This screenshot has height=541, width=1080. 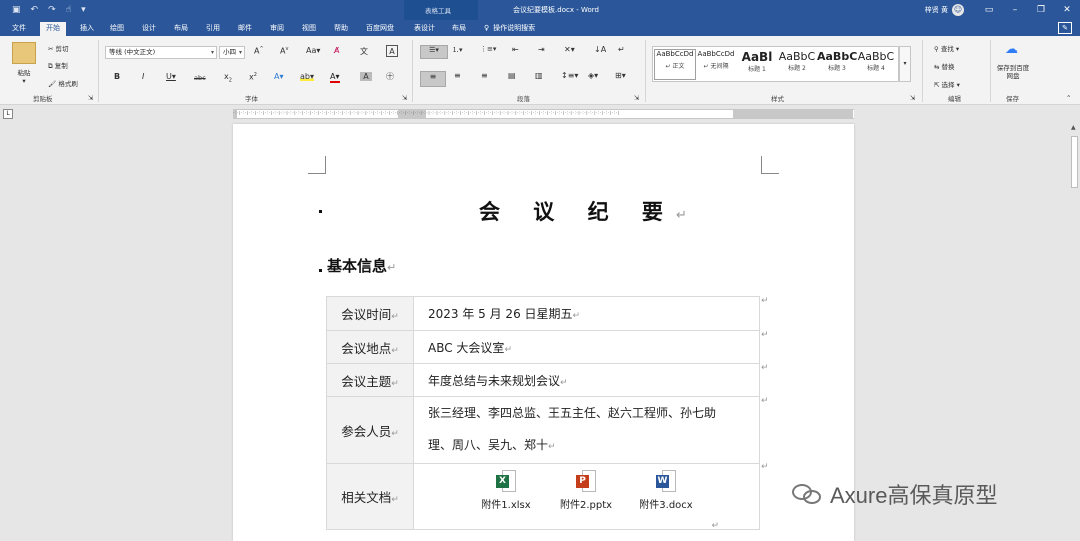 I want to click on font-color-icon: A▾, so click(x=335, y=77).